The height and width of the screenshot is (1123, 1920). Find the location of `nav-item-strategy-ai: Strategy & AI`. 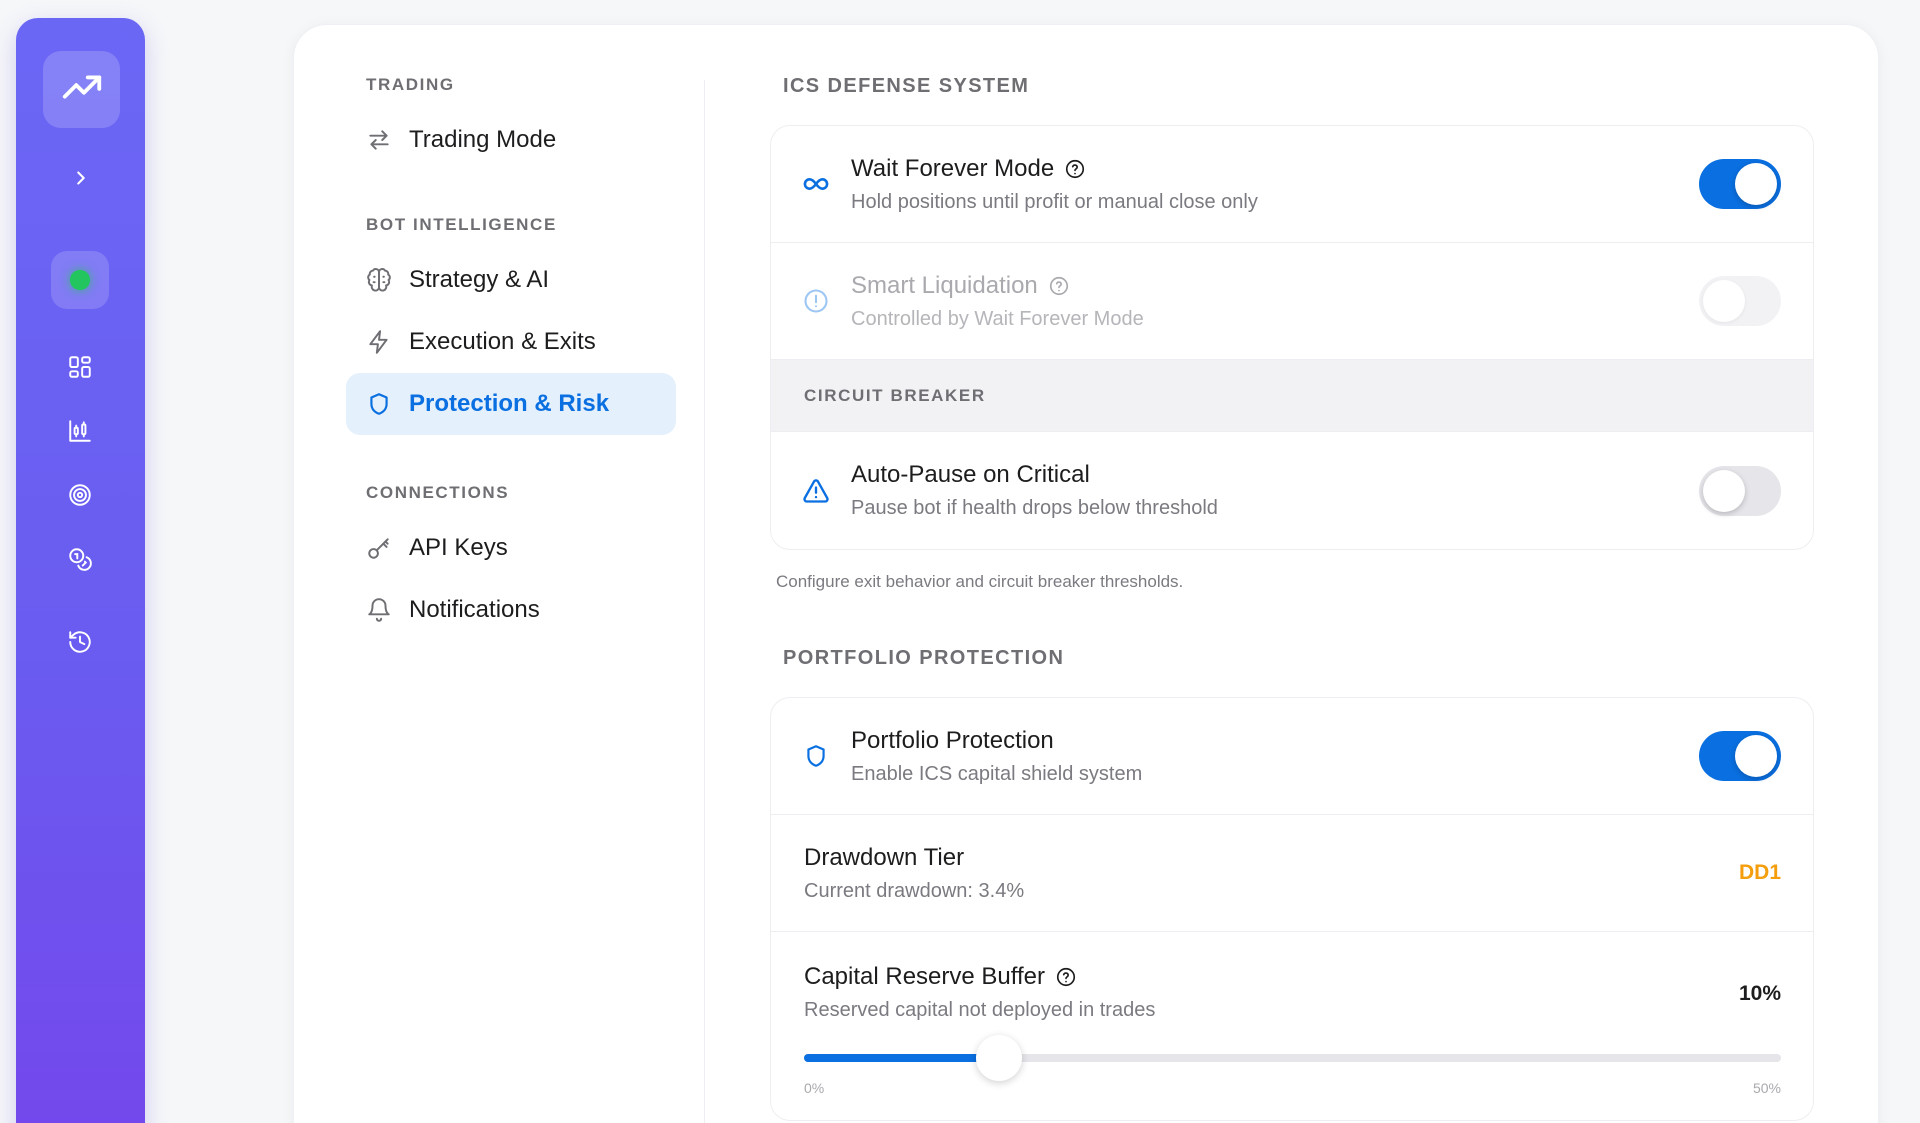

nav-item-strategy-ai: Strategy & AI is located at coordinates (511, 280).